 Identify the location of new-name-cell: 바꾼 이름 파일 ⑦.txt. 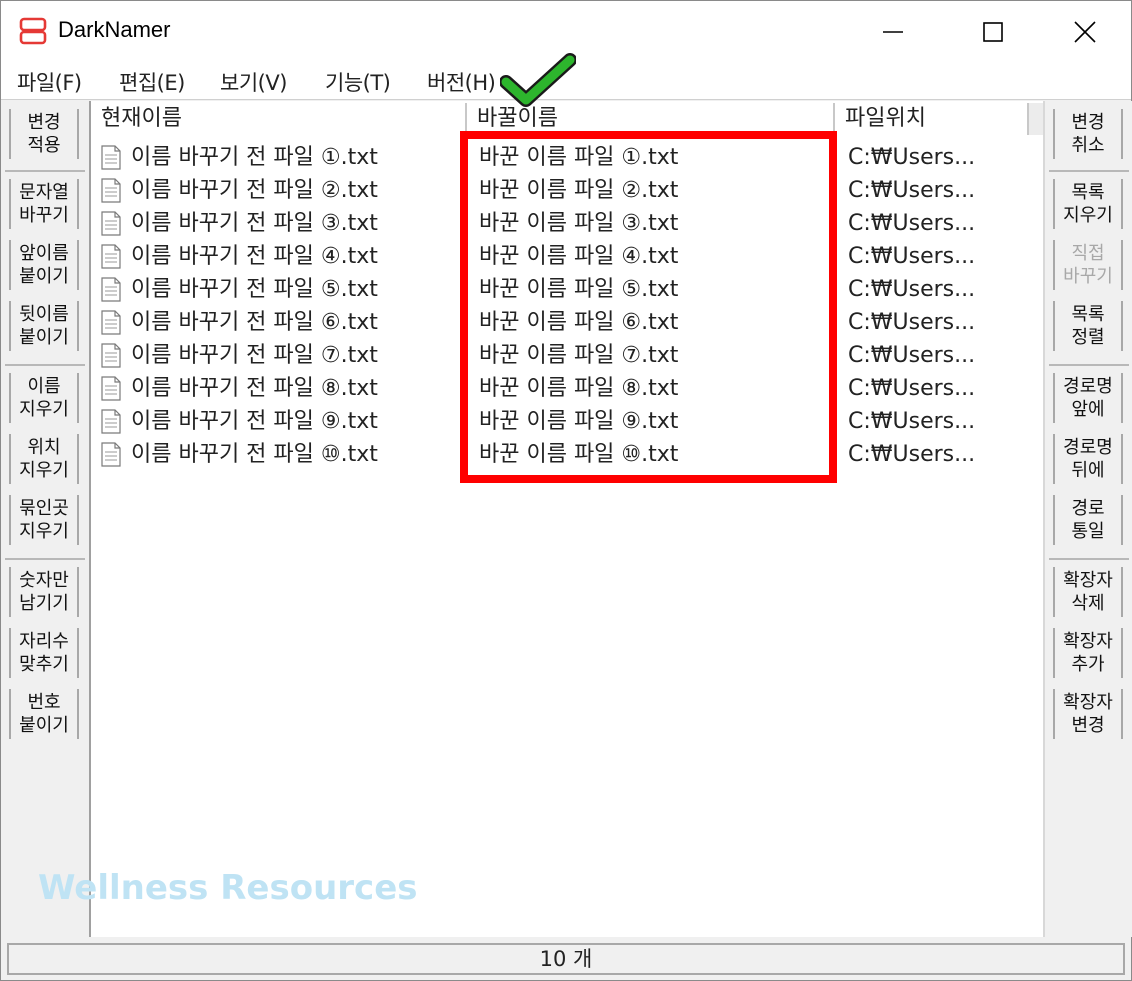
(579, 355).